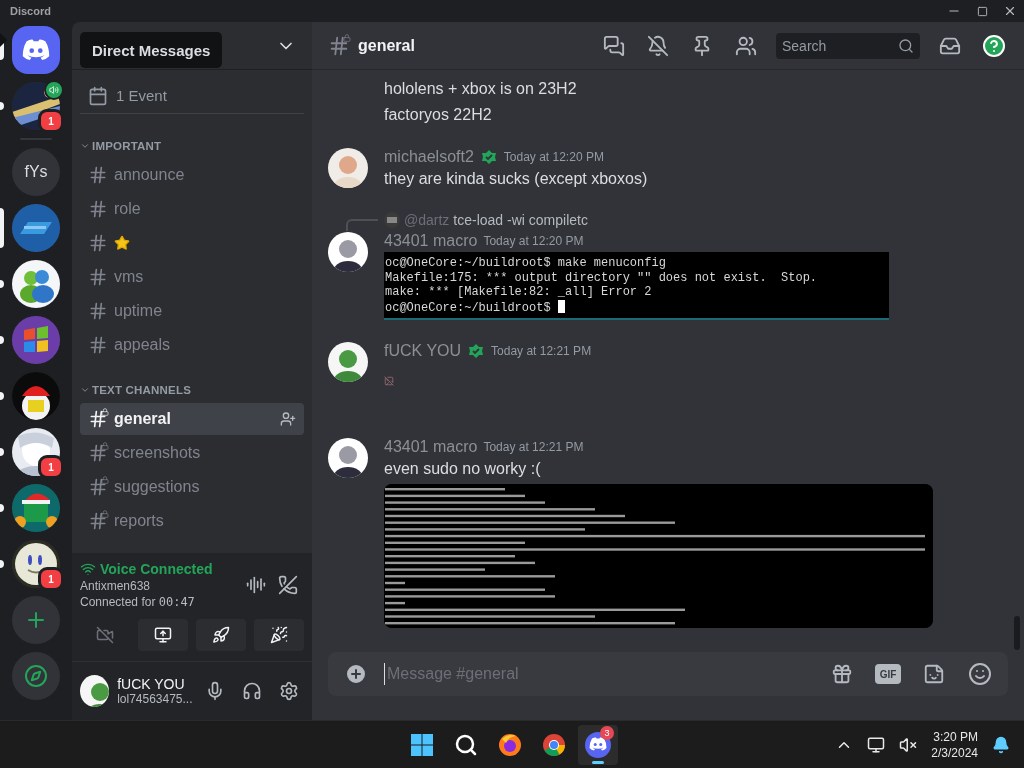 The image size is (1024, 768). I want to click on tooltip: Direct Messages, so click(151, 50).